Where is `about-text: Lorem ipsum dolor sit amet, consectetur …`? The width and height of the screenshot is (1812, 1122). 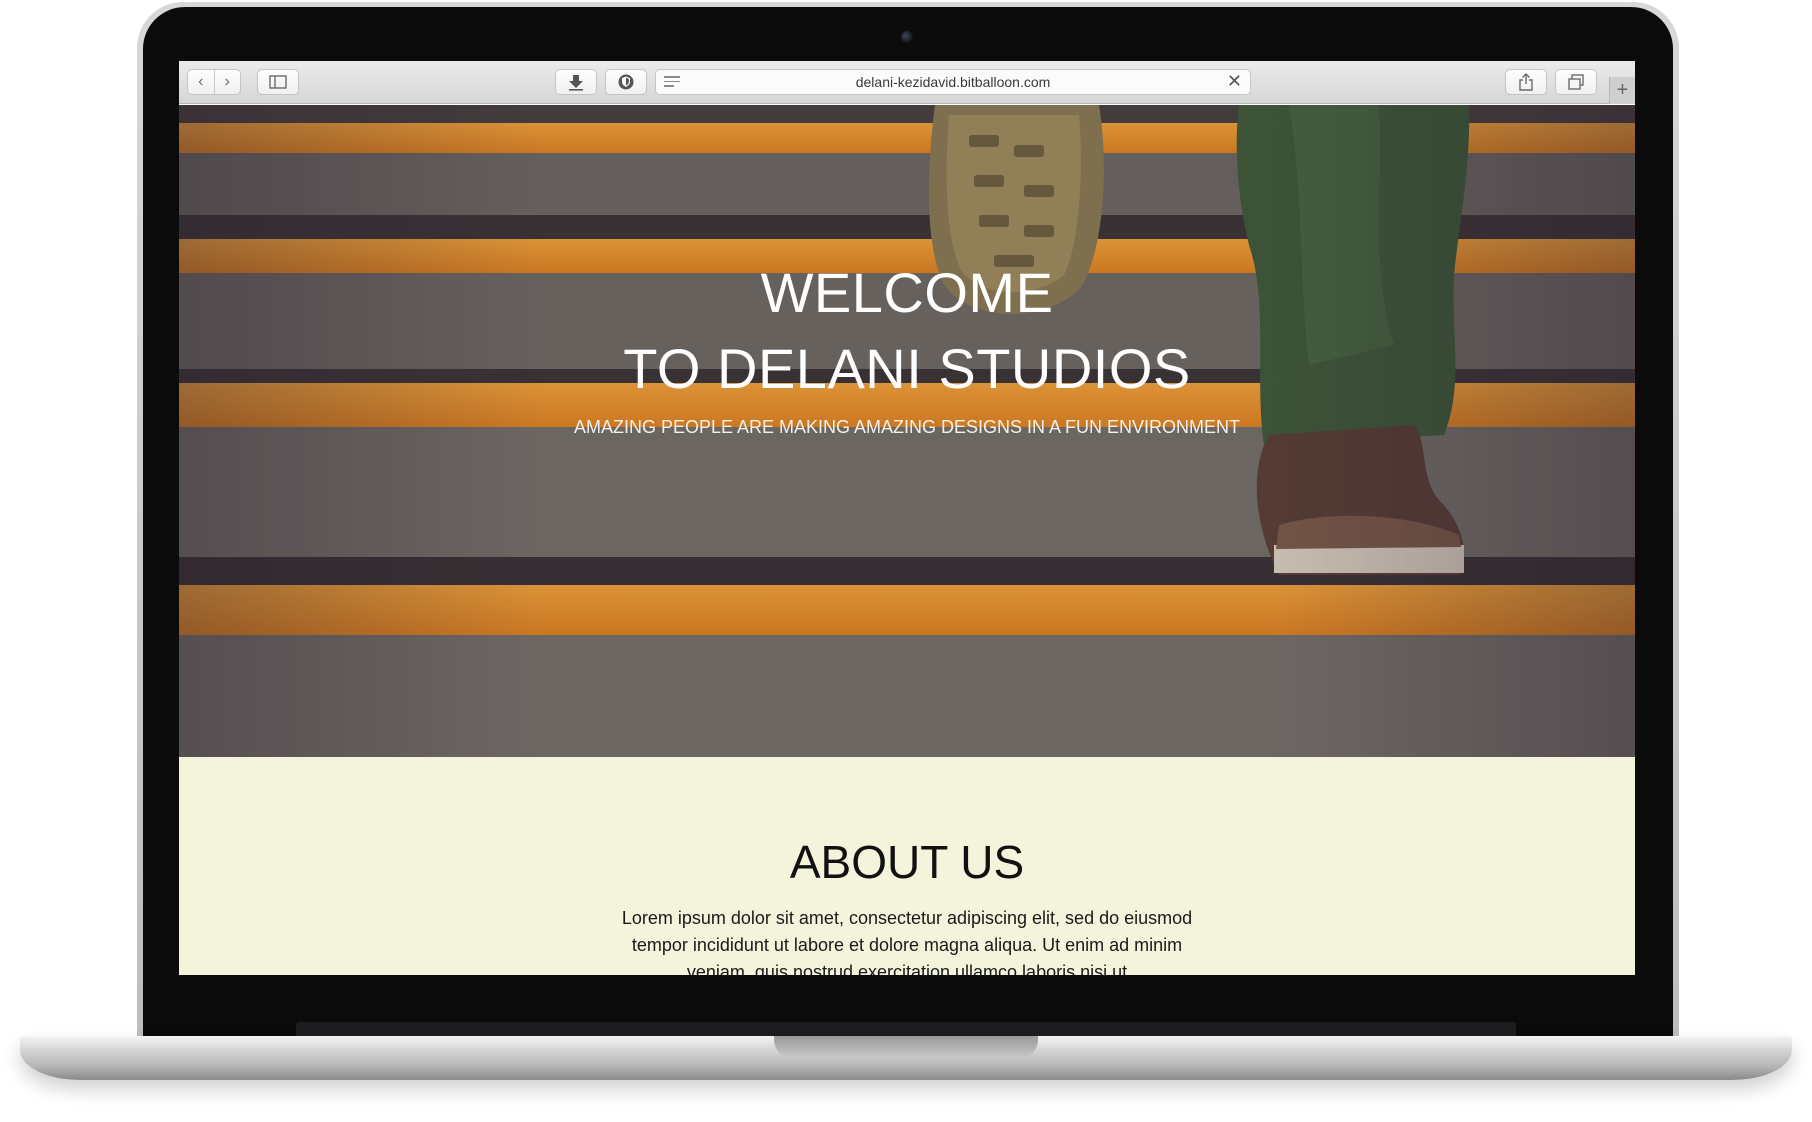 about-text: Lorem ipsum dolor sit amet, consectetur … is located at coordinates (907, 941).